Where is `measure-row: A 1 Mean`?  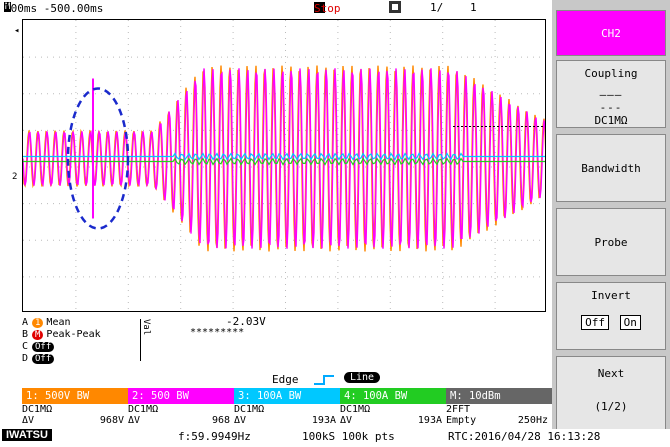
measure-row: A 1 Mean is located at coordinates (46, 322).